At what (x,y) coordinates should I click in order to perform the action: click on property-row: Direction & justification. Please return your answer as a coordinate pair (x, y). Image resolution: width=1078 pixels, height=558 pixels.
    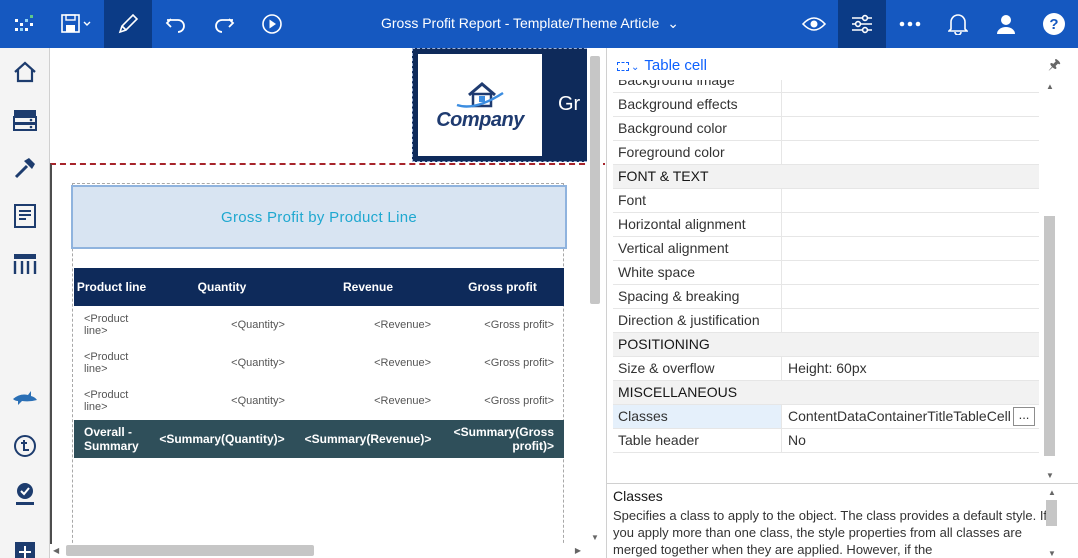
    Looking at the image, I should click on (826, 321).